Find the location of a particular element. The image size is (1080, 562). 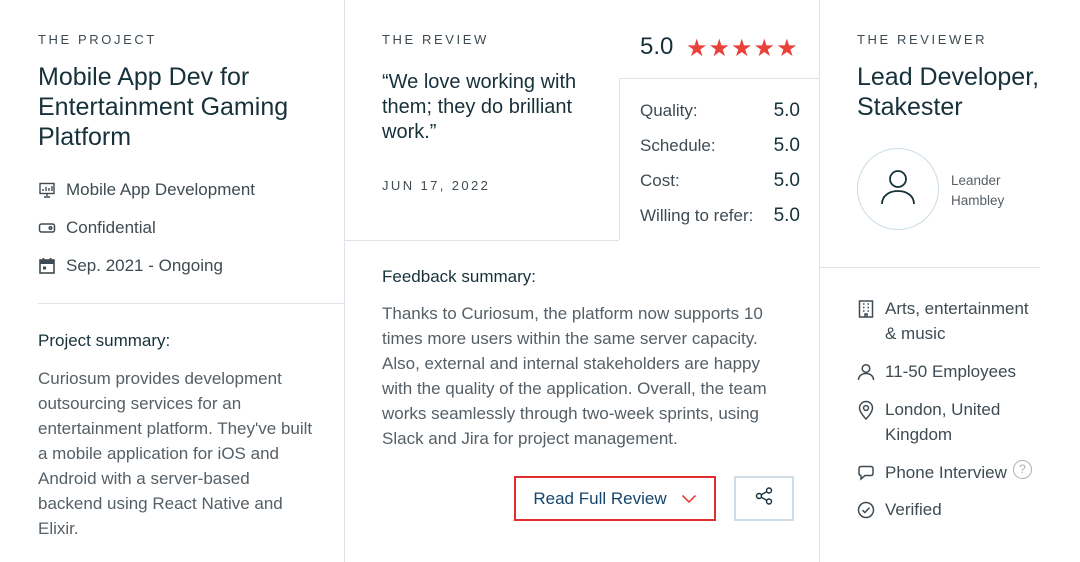

help-icon: ? is located at coordinates (1022, 469).